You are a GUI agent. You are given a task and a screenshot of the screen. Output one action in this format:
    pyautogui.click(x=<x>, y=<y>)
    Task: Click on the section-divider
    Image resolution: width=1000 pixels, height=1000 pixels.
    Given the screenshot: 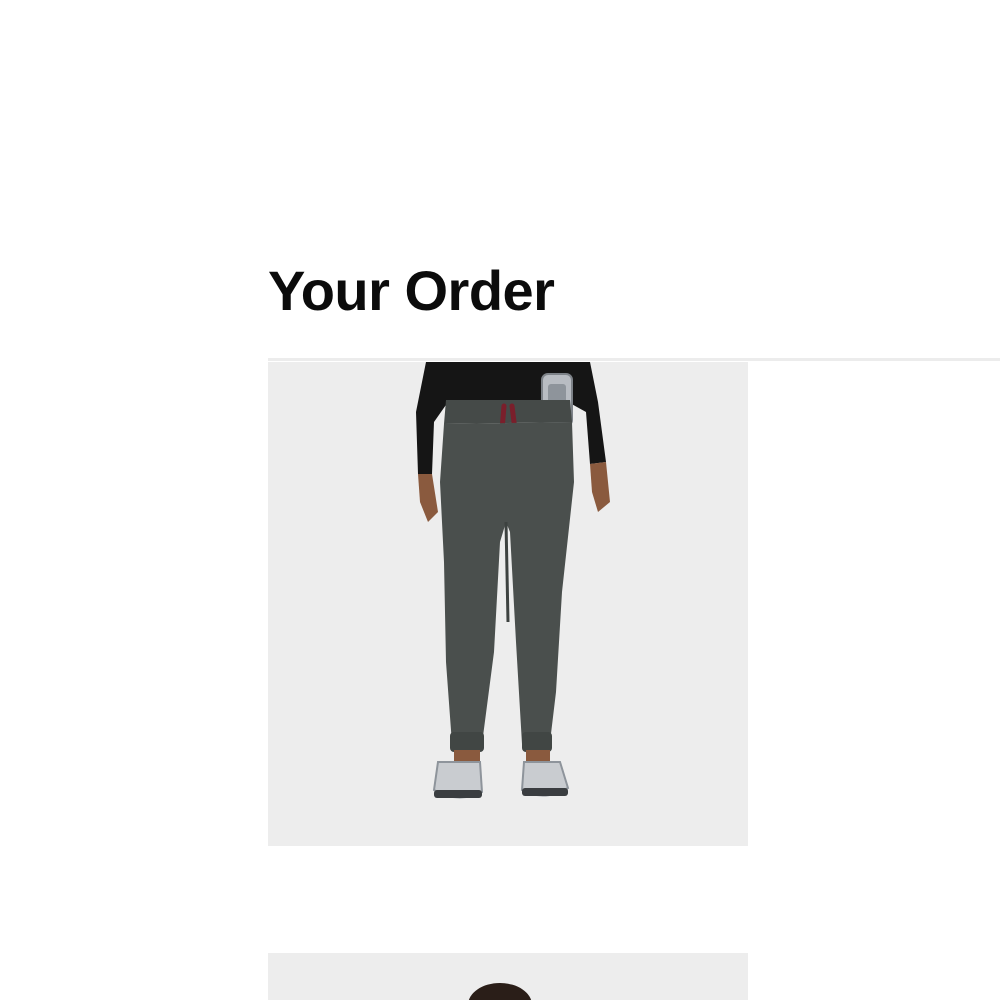 What is the action you would take?
    pyautogui.click(x=634, y=359)
    